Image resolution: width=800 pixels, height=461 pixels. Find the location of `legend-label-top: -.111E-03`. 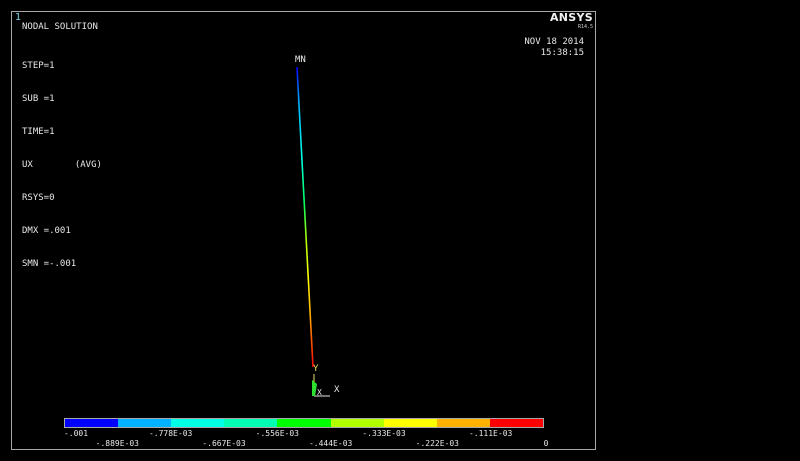

legend-label-top: -.111E-03 is located at coordinates (490, 433).